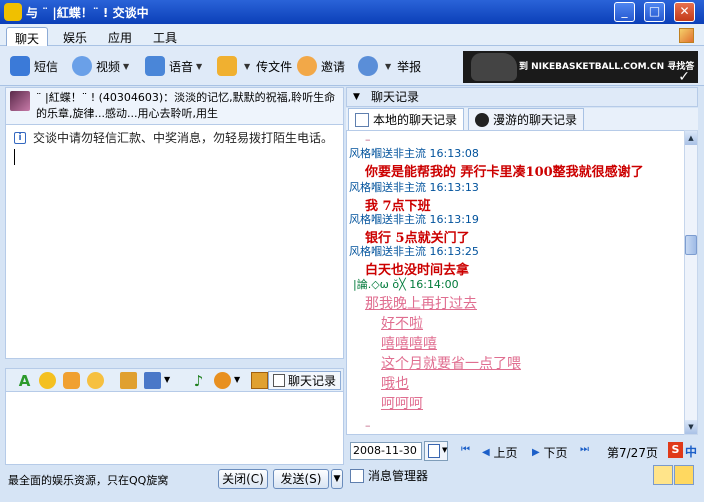  Describe the element at coordinates (414, 219) in the screenshot. I see `message-meta: 风格嗰送非主流 16:13:19` at that location.